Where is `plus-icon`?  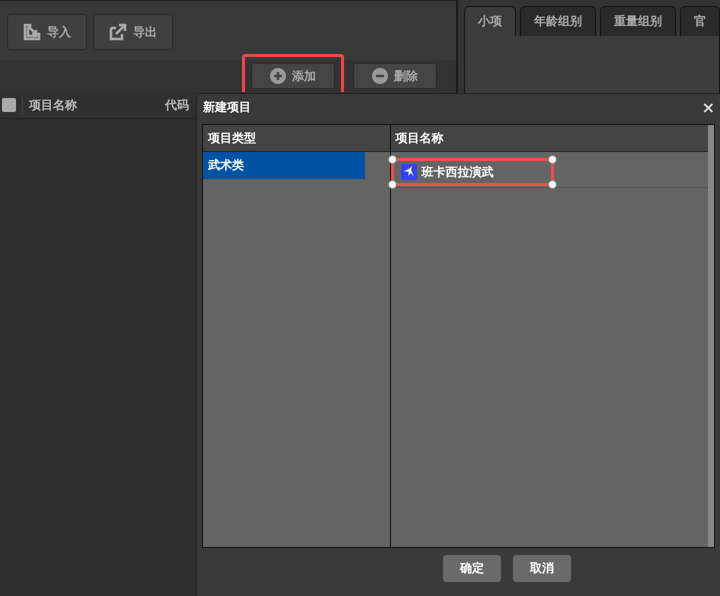
plus-icon is located at coordinates (278, 76).